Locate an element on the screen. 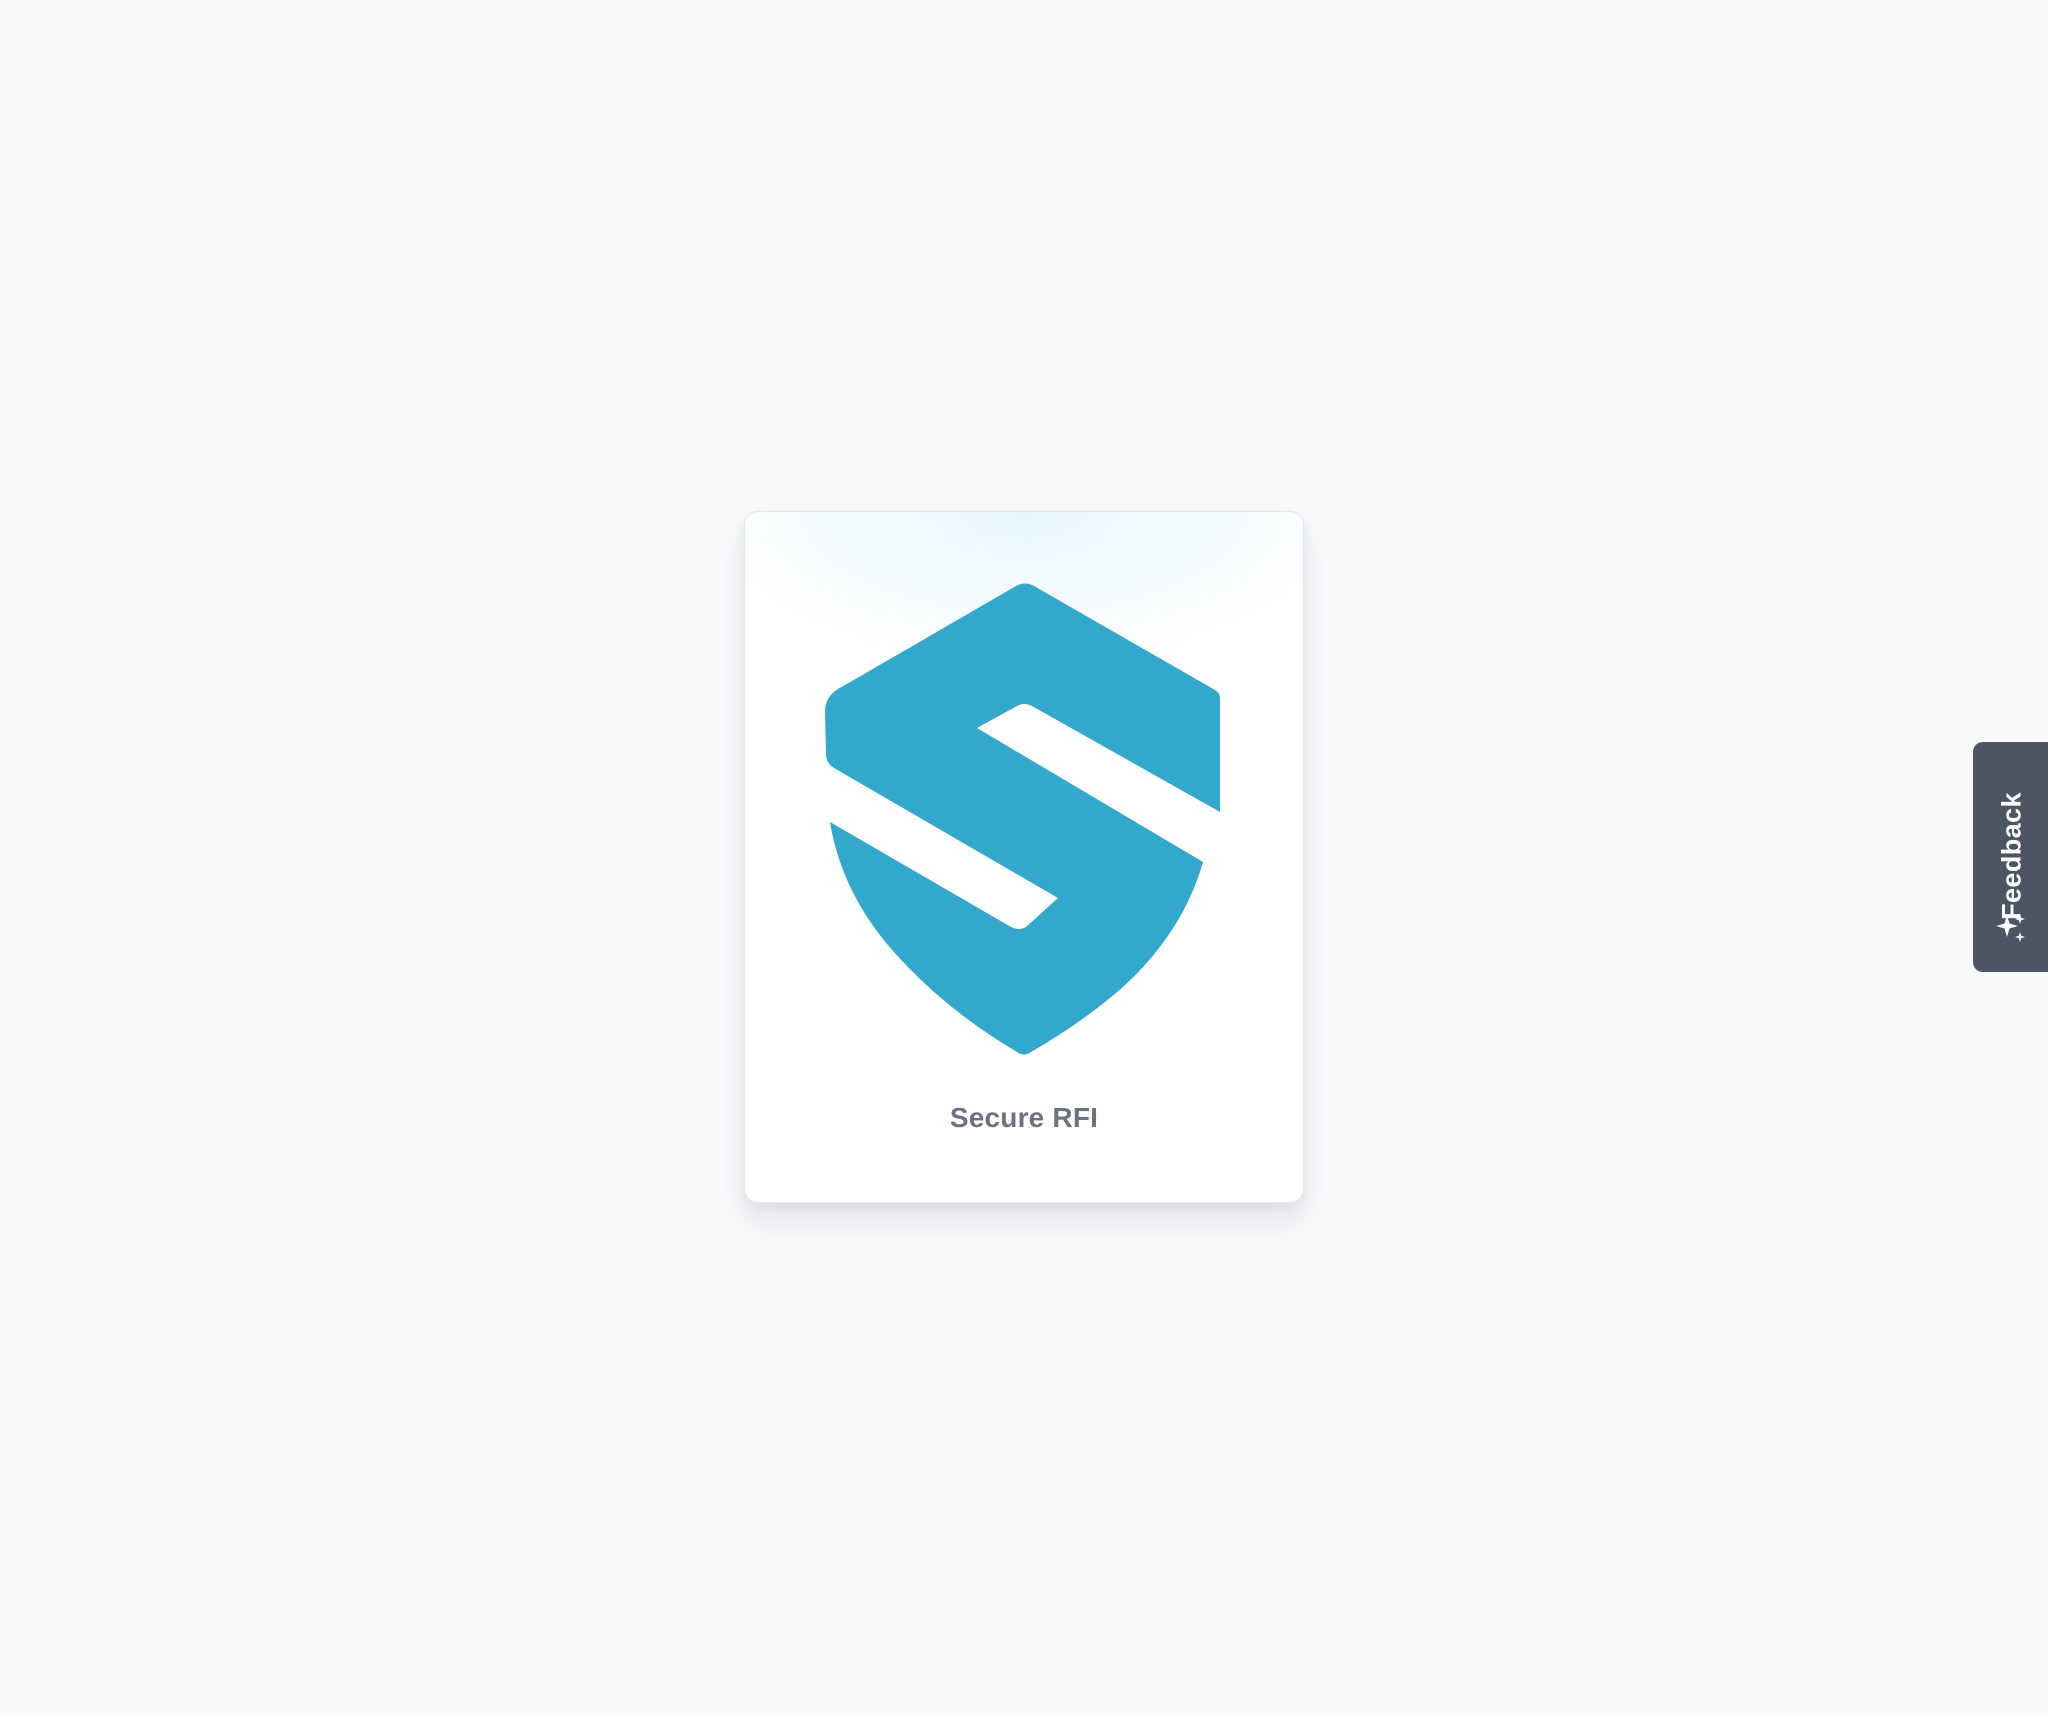  feedback-label: Feedback is located at coordinates (2011, 856).